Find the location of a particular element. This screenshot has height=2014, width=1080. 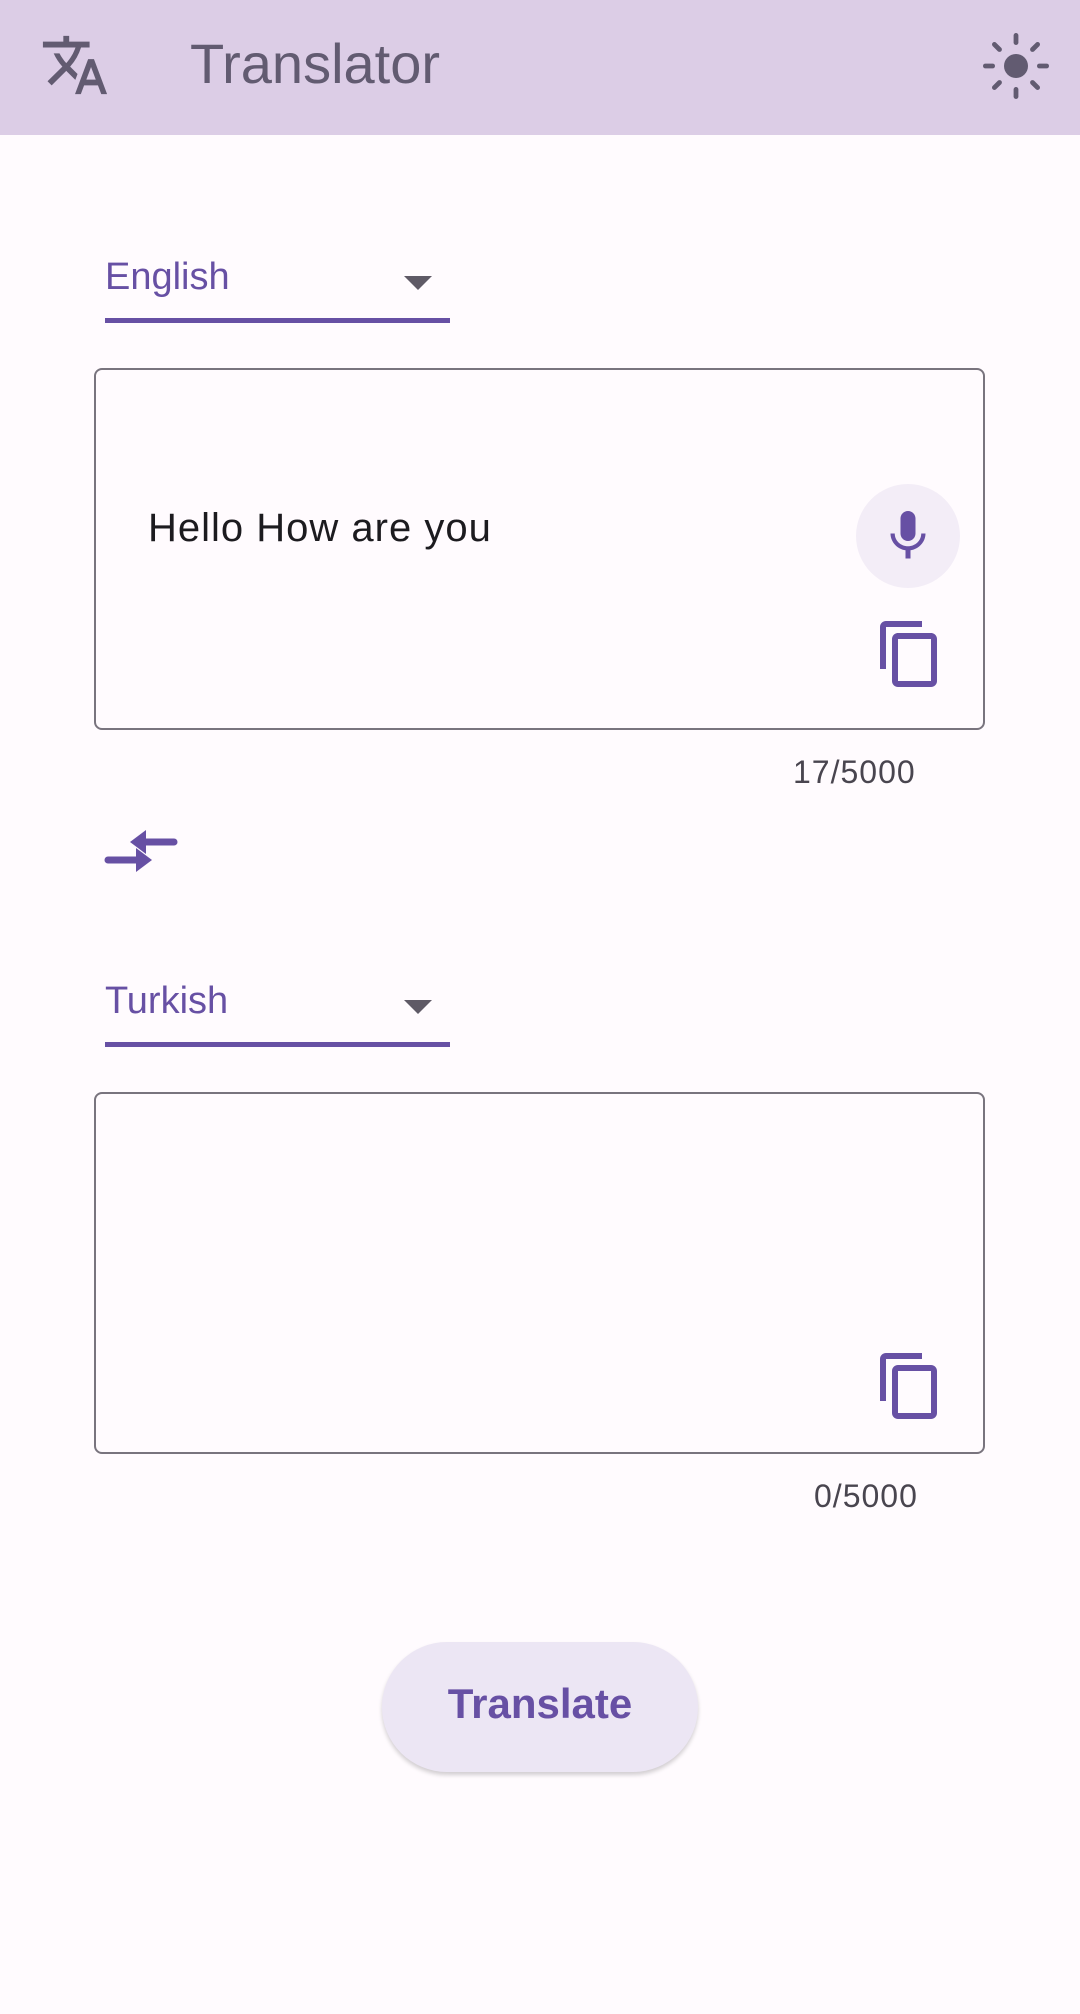

app-title: Translator is located at coordinates (315, 63).